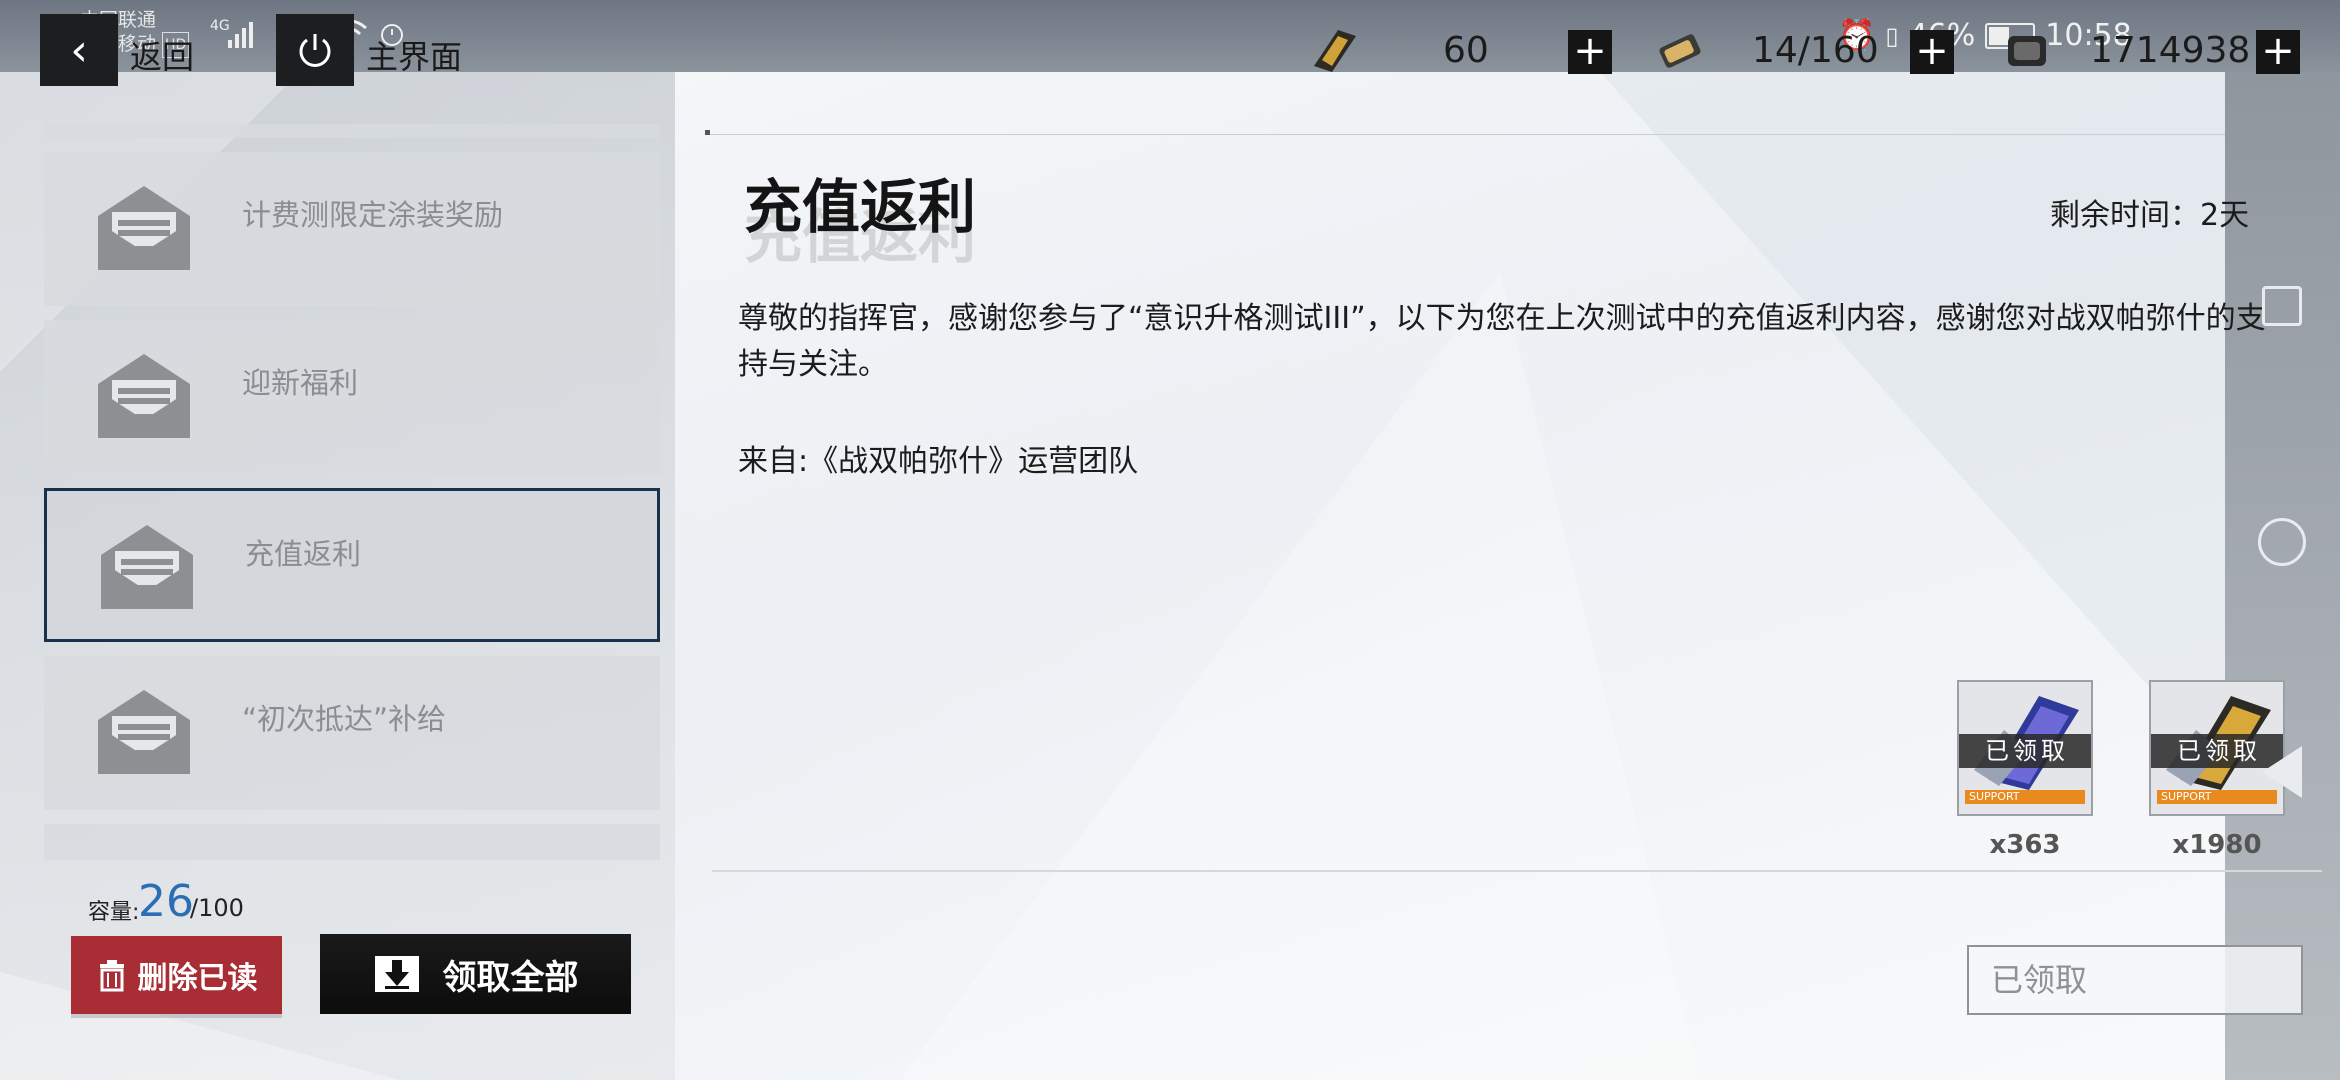 The height and width of the screenshot is (1080, 2340). What do you see at coordinates (2282, 542) in the screenshot?
I see `home-circle-icon` at bounding box center [2282, 542].